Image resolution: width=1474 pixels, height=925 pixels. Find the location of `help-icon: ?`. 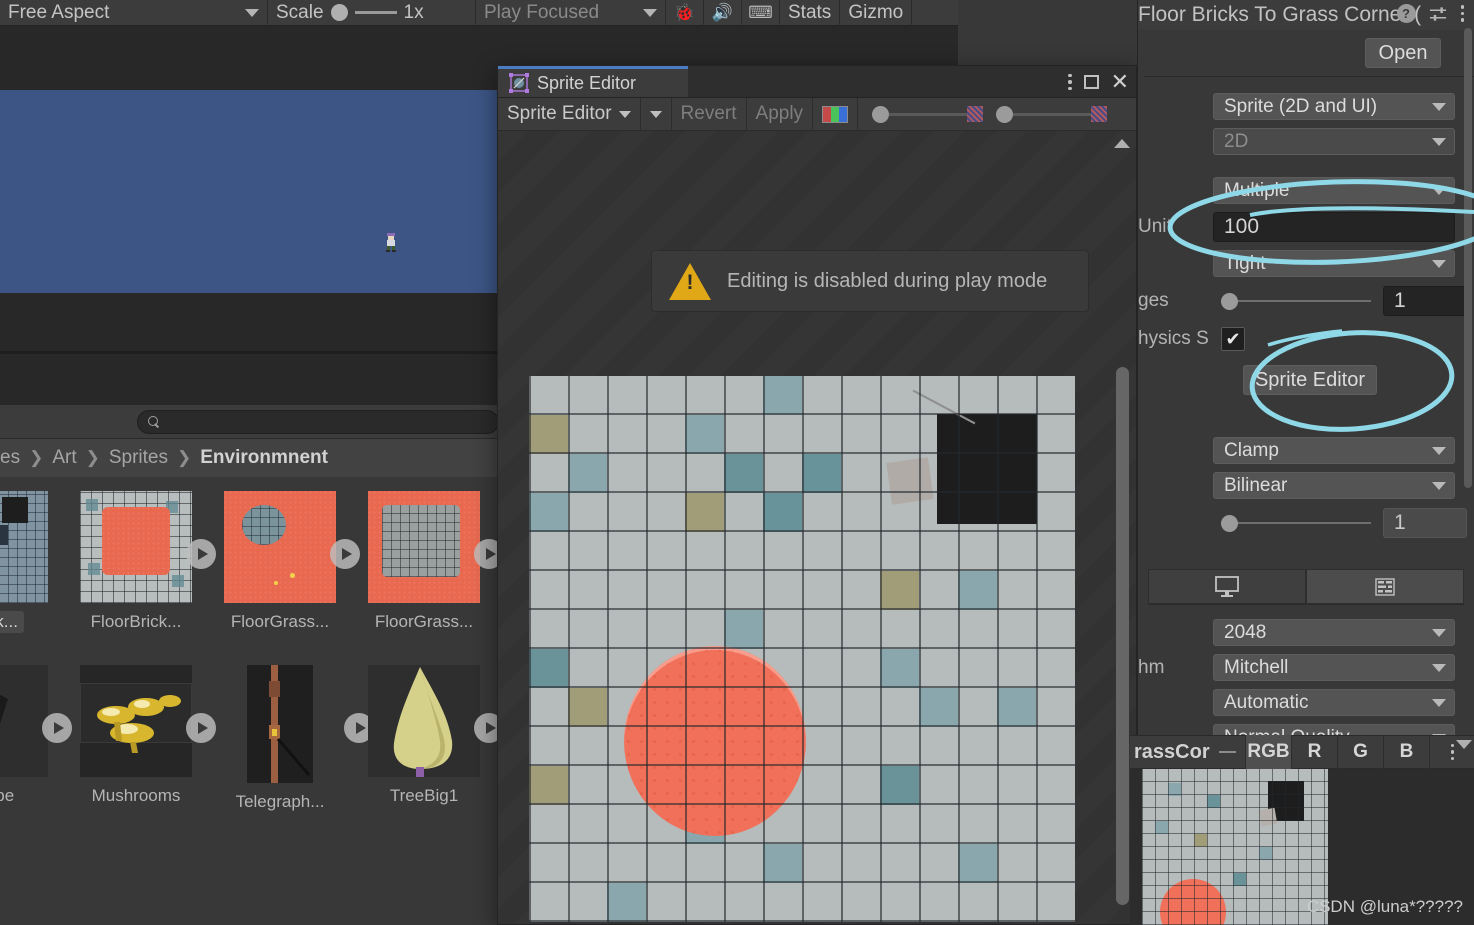

help-icon: ? is located at coordinates (1406, 13).